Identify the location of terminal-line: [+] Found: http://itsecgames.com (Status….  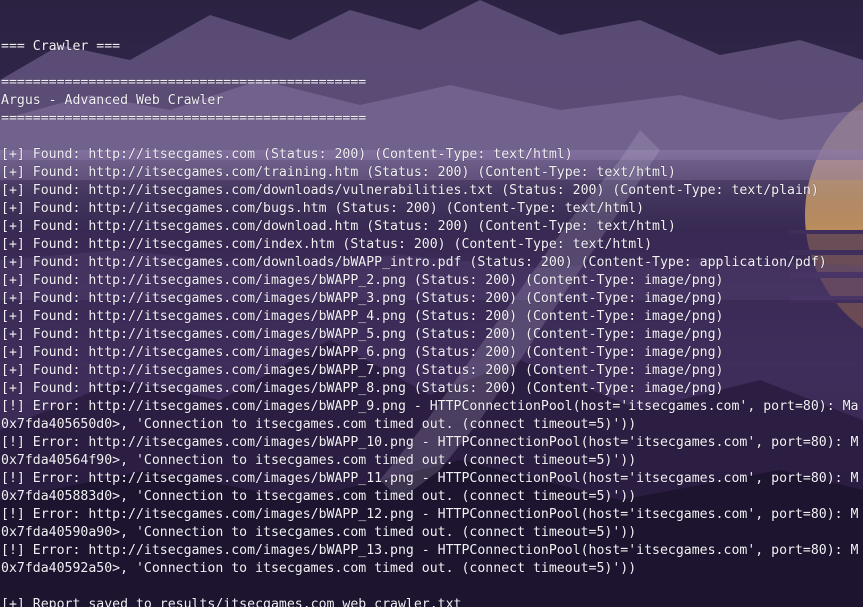
(287, 154).